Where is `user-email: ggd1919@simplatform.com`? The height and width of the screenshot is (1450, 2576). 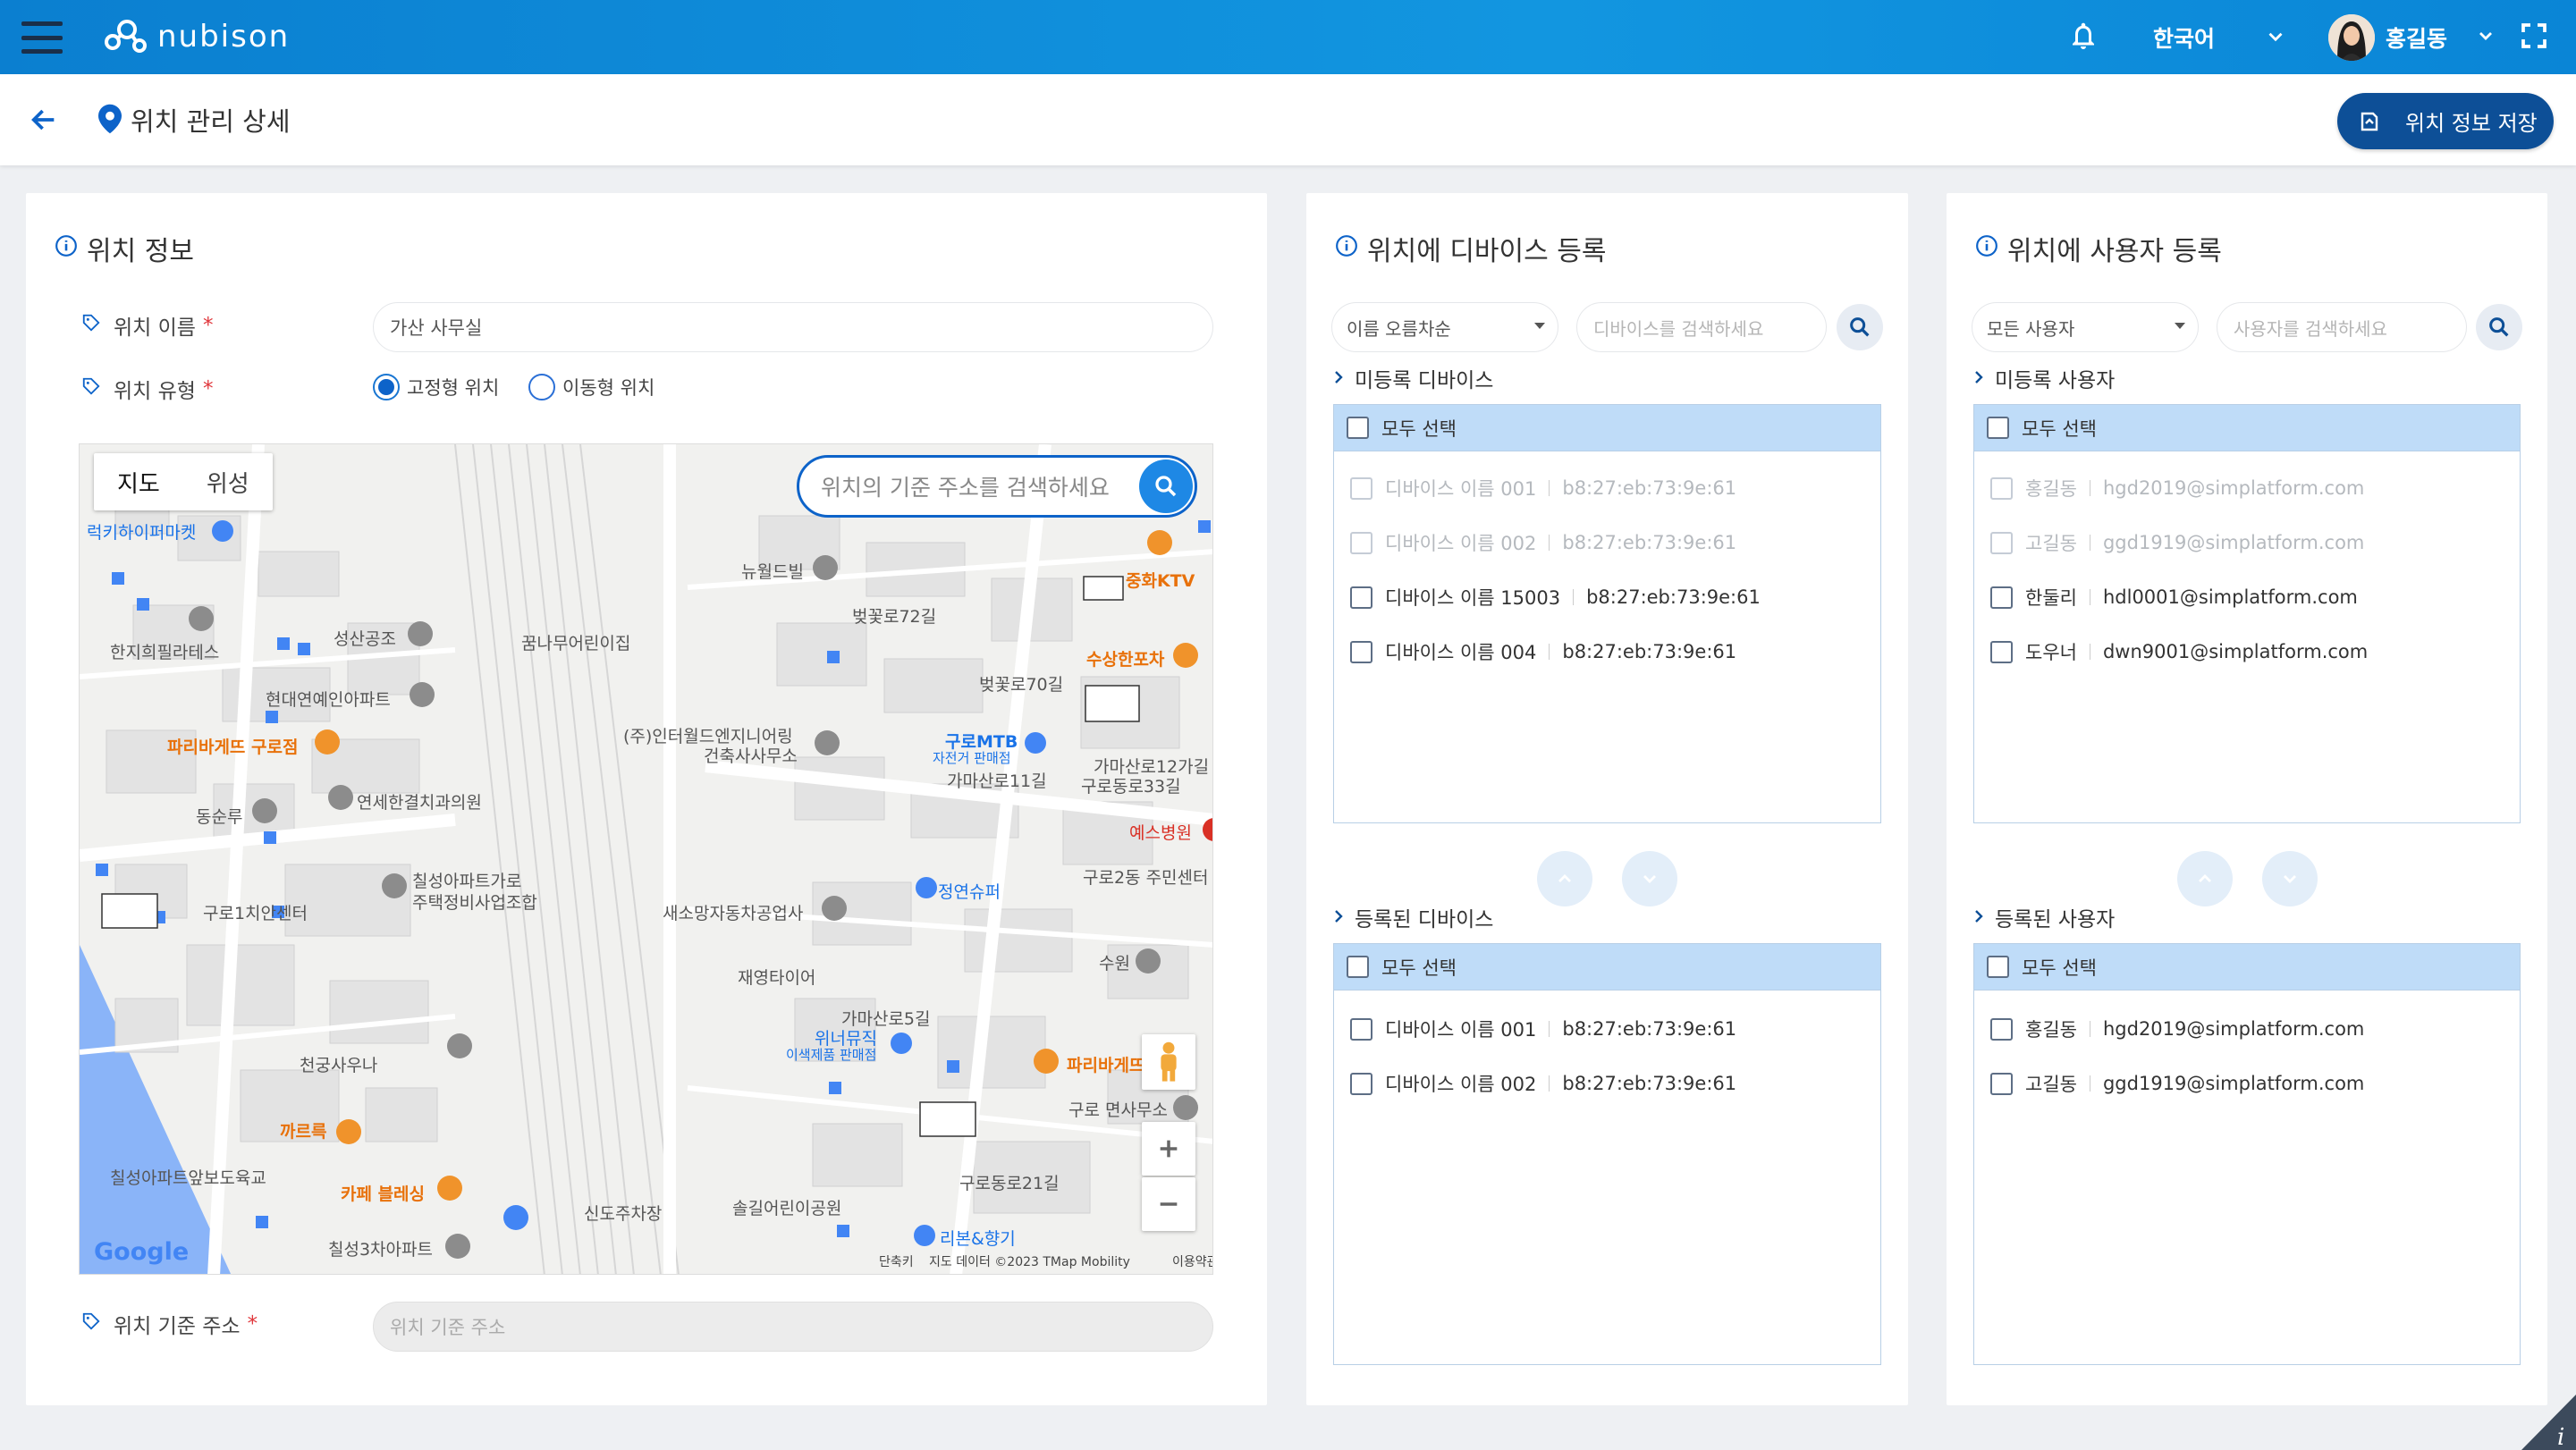 user-email: ggd1919@simplatform.com is located at coordinates (2233, 1084).